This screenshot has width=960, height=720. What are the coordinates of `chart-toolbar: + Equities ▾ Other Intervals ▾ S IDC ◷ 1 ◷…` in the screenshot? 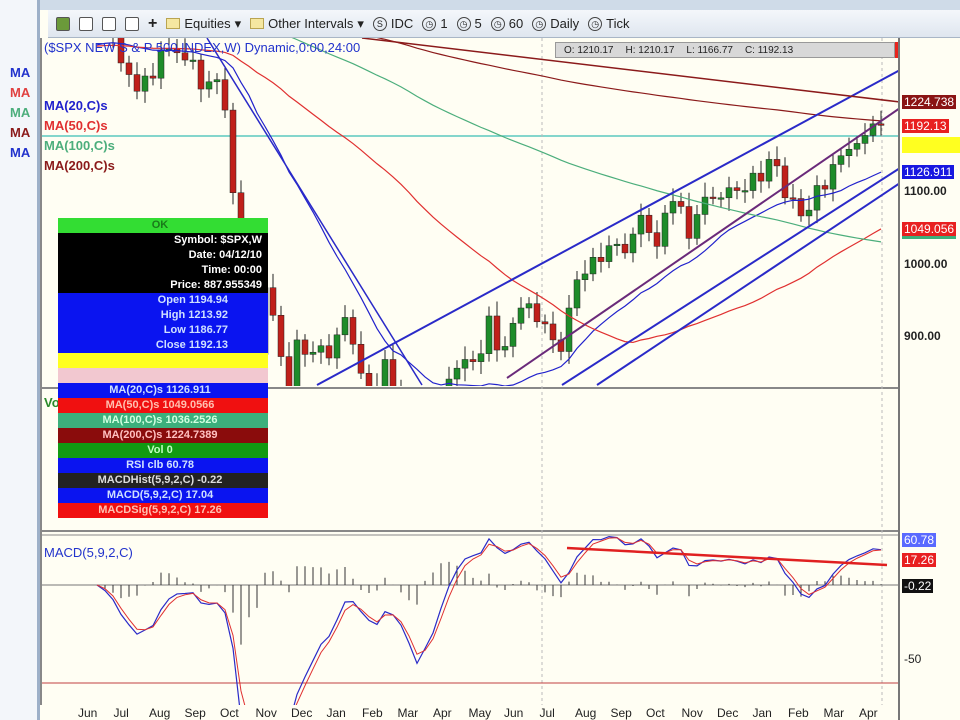 It's located at (504, 24).